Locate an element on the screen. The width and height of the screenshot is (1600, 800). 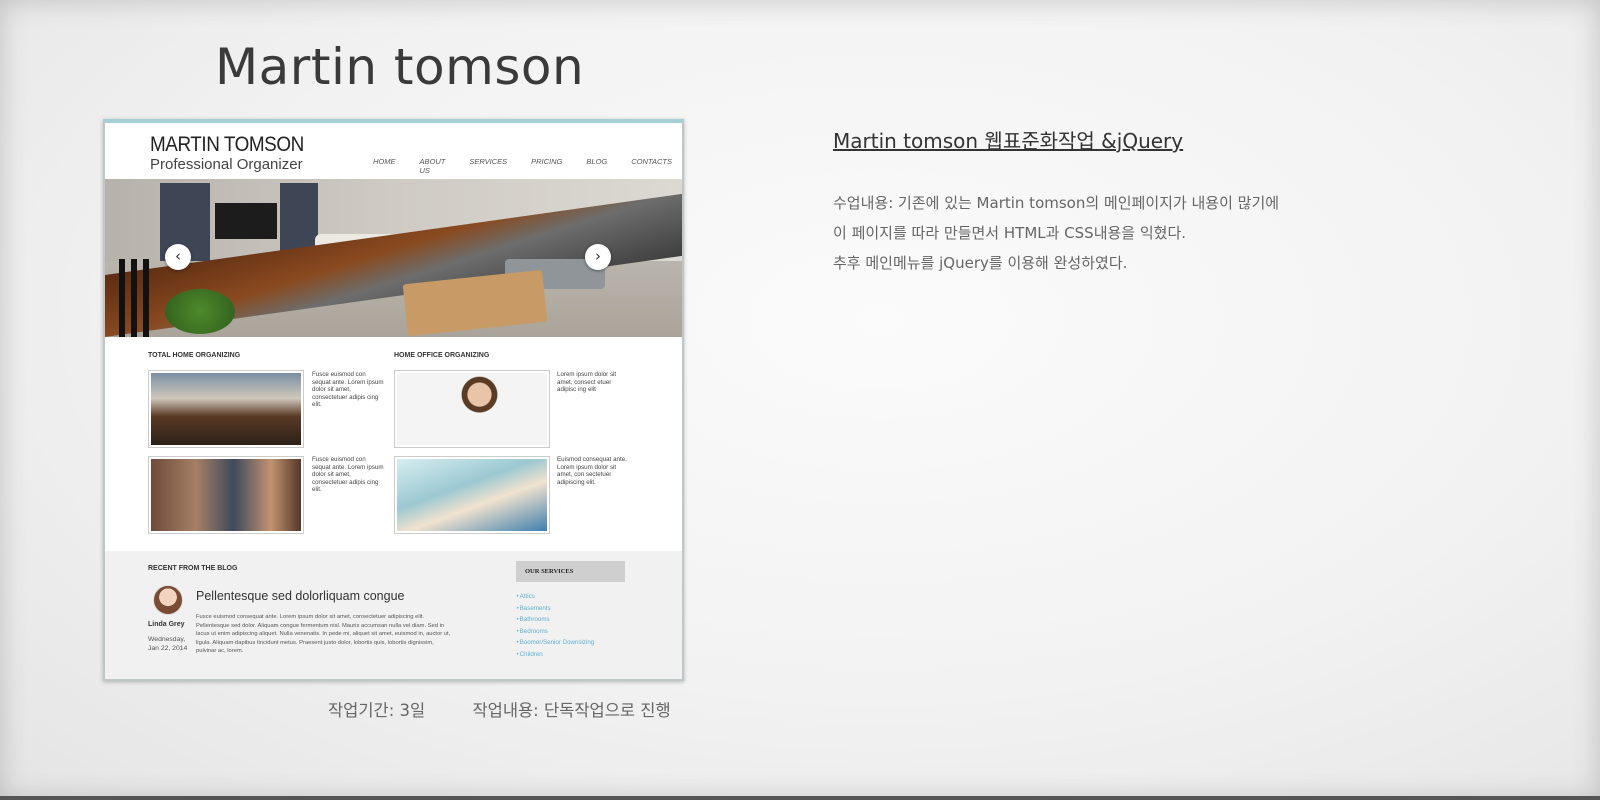
page-title: Martin tomson is located at coordinates (400, 67).